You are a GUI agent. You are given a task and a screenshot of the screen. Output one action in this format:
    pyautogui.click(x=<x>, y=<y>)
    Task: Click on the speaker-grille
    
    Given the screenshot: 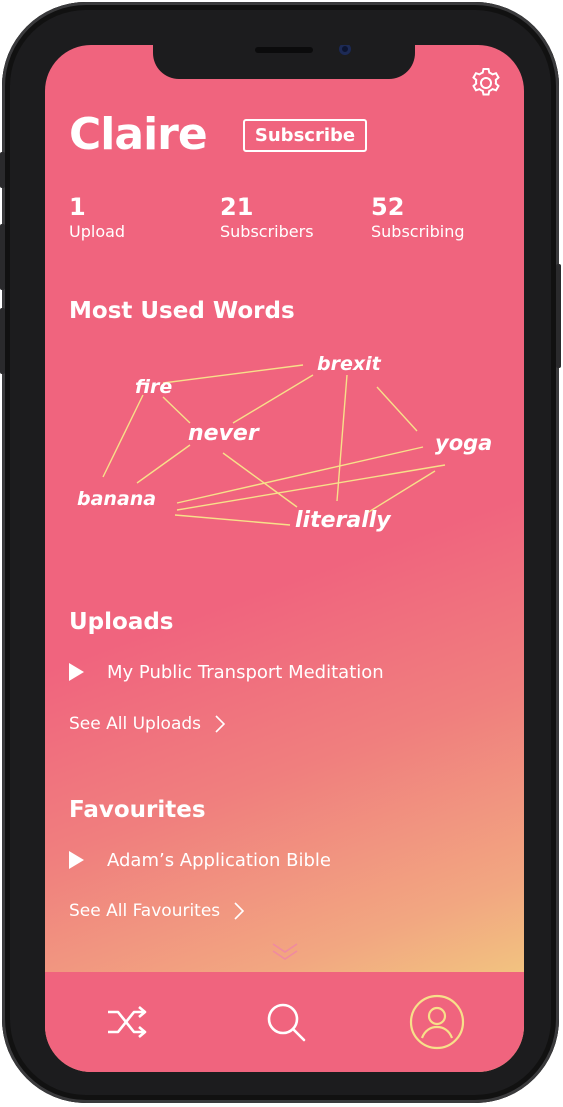 What is the action you would take?
    pyautogui.click(x=284, y=50)
    